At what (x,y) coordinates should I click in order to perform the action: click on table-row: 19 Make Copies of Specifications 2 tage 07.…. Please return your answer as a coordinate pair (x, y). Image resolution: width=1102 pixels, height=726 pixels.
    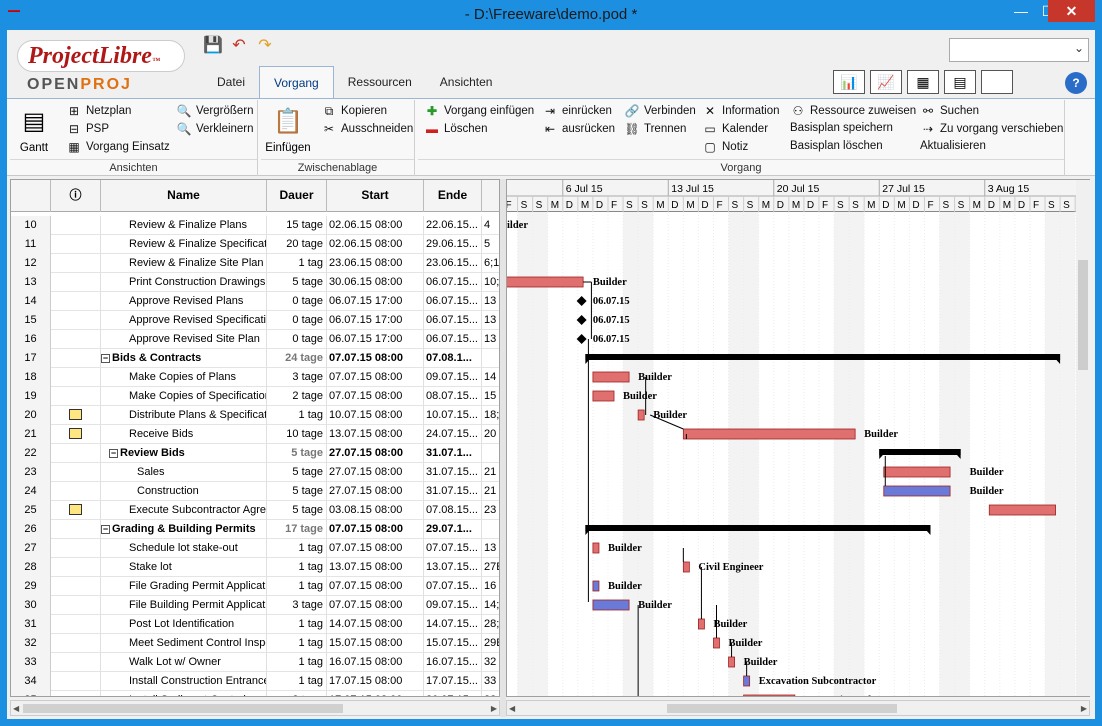
    Looking at the image, I should click on (255, 396).